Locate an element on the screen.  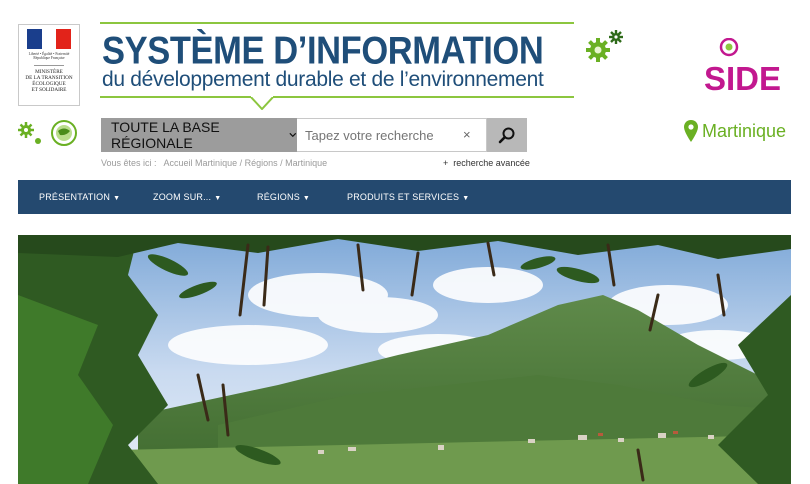
search-bar: TOUTE LA BASE RÉGIONALE × is located at coordinates (314, 135).